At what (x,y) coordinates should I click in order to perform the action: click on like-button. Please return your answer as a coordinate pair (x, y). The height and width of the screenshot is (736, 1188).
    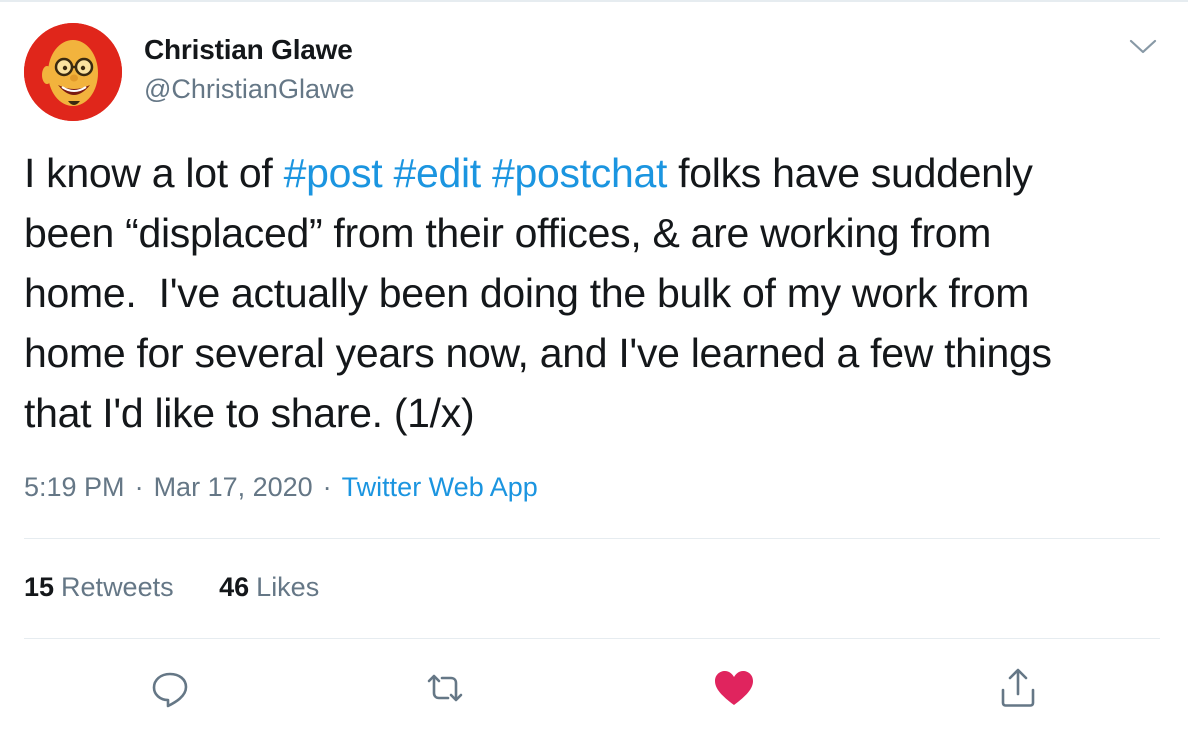
    Looking at the image, I should click on (734, 688).